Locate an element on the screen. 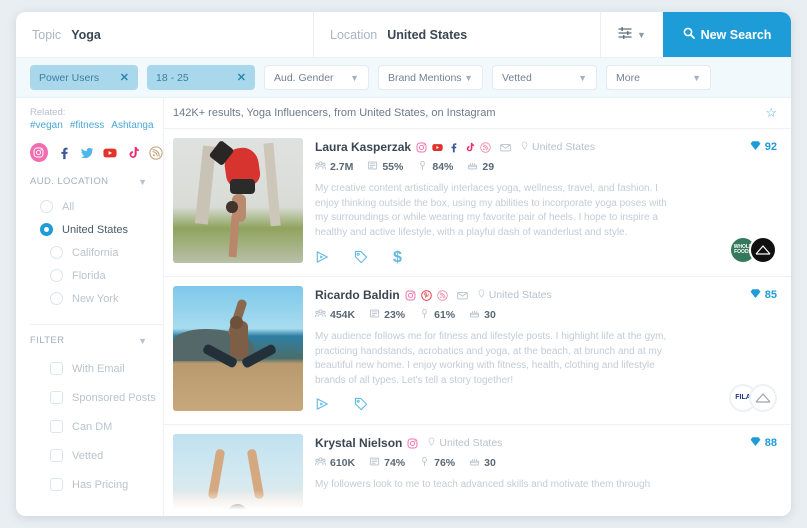 The width and height of the screenshot is (807, 528). stat-engagement: 23% is located at coordinates (387, 315).